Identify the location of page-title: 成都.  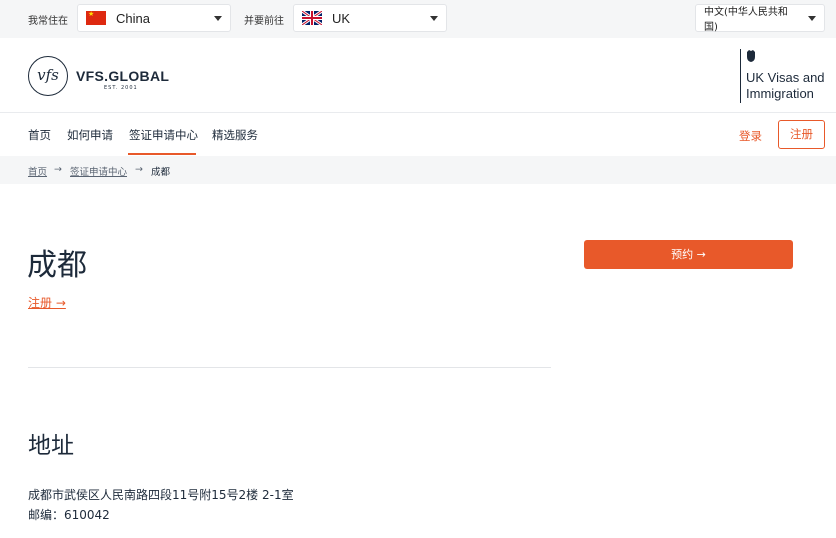
(57, 265).